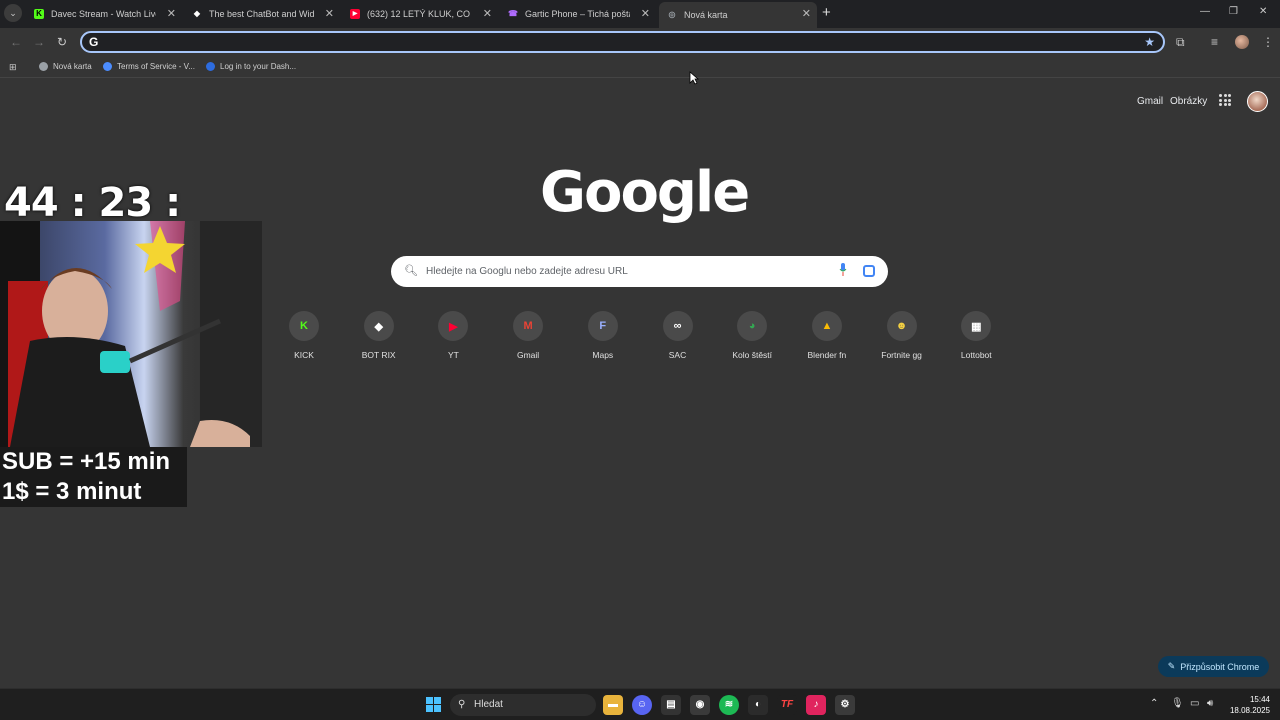 Image resolution: width=1280 pixels, height=720 pixels. Describe the element at coordinates (433, 704) in the screenshot. I see `windows-start-icon` at that location.